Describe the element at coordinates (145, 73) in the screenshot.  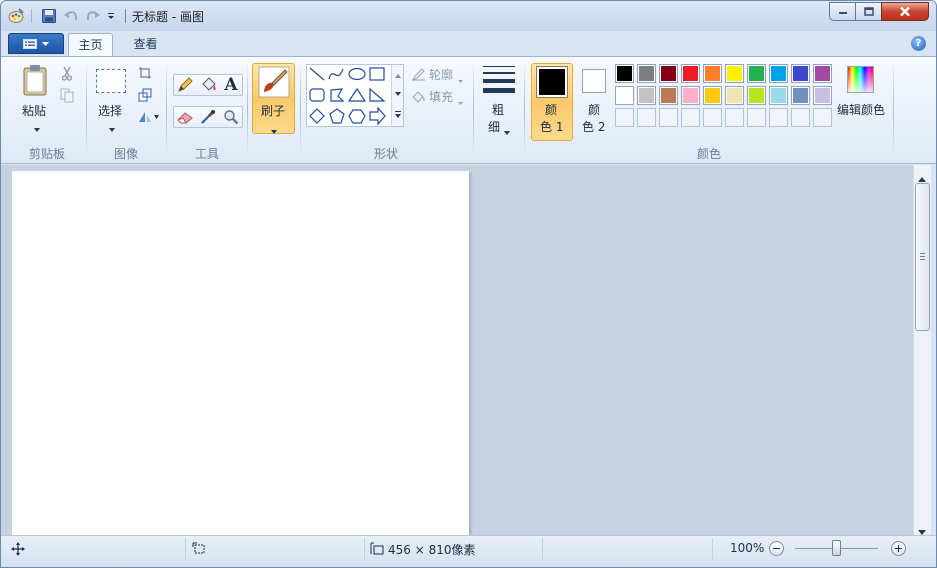
I see `crop-icon` at that location.